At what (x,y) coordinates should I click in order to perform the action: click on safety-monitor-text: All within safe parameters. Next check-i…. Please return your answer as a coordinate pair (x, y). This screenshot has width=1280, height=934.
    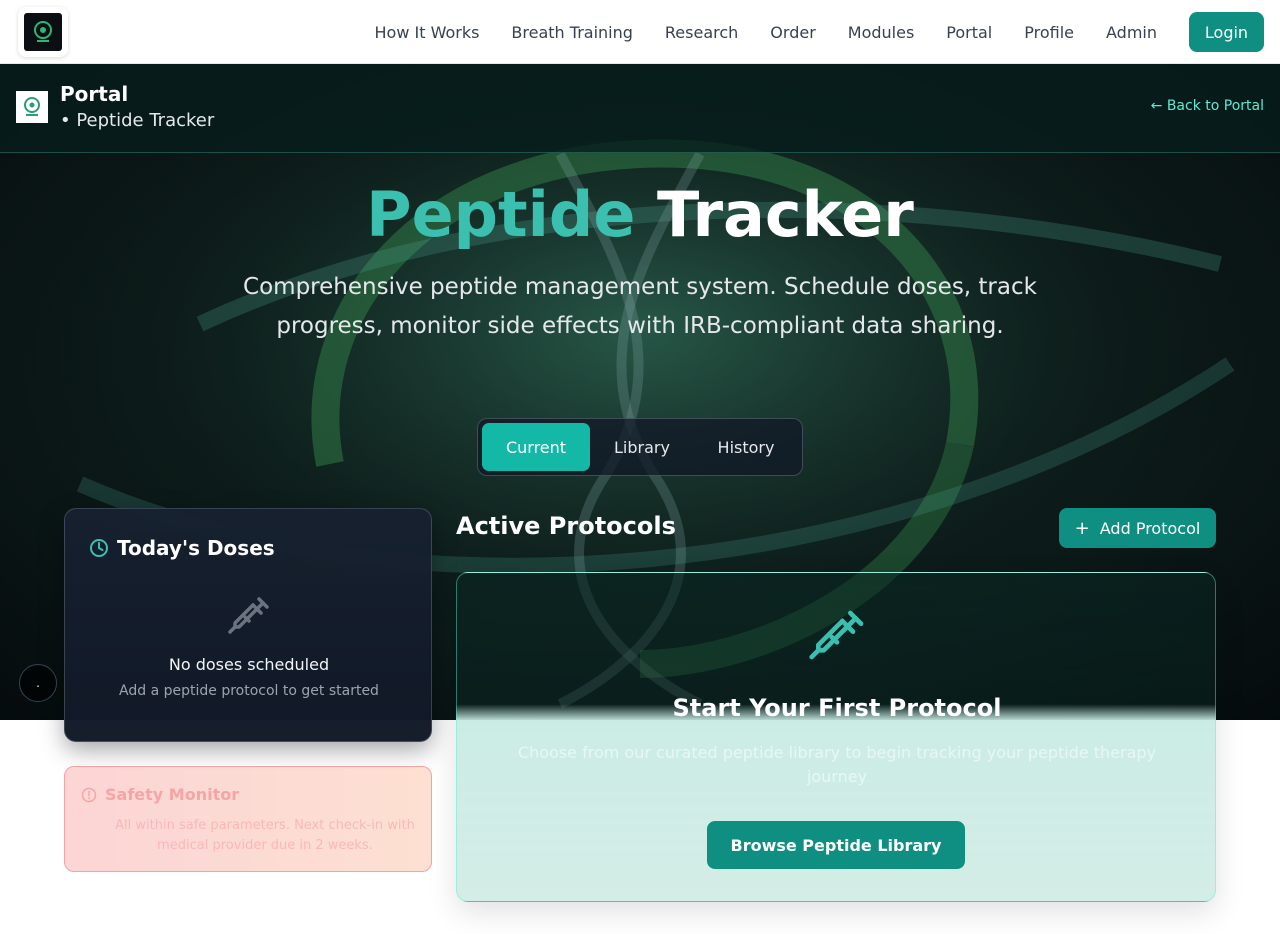
    Looking at the image, I should click on (265, 835).